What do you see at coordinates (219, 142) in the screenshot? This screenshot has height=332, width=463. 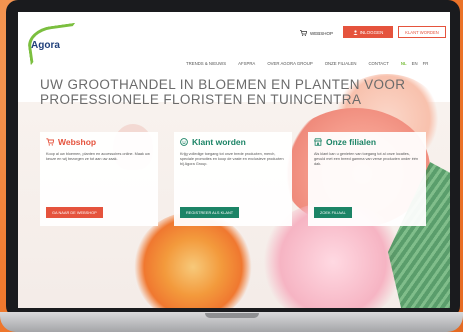 I see `card-title-text: Klant worden` at bounding box center [219, 142].